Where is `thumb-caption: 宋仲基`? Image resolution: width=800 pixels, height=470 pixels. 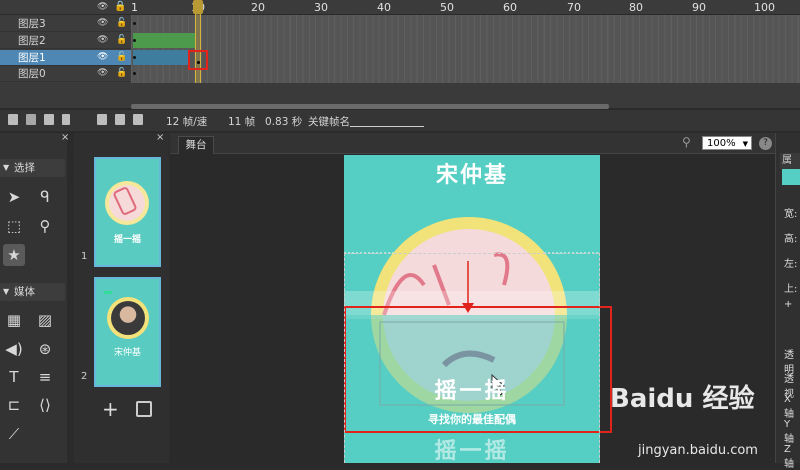
thumb-caption: 宋仲基 is located at coordinates (127, 353).